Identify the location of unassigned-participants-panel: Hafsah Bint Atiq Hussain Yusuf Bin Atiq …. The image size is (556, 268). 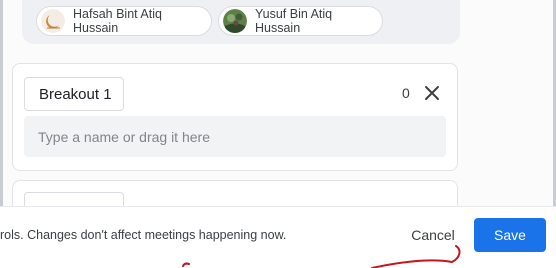
(241, 22).